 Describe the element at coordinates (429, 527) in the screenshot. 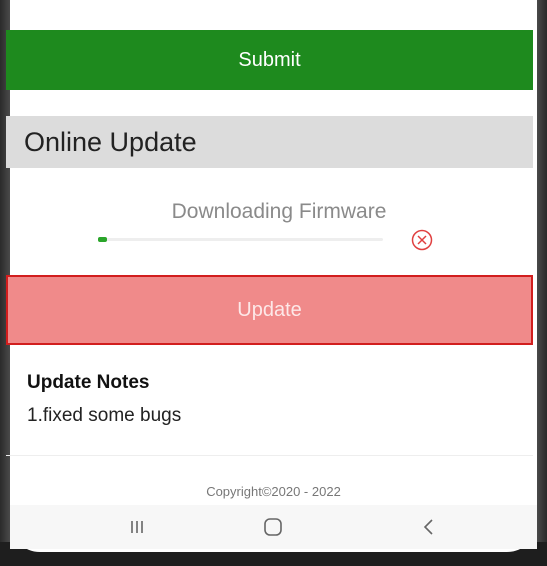

I see `back-icon` at that location.